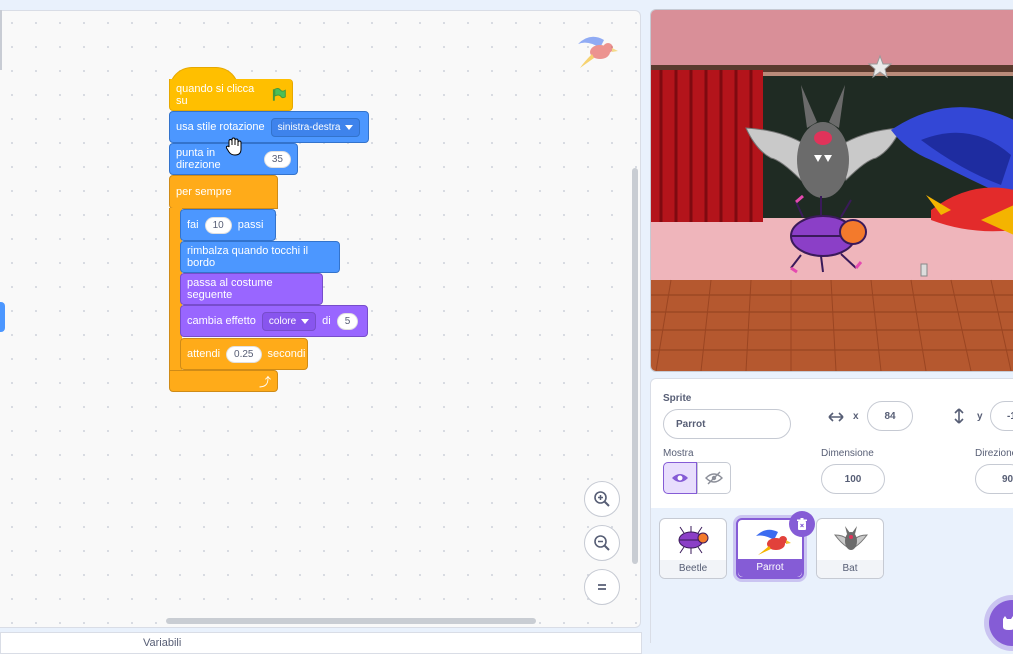  I want to click on wait-unit-label: secondi, so click(286, 354).